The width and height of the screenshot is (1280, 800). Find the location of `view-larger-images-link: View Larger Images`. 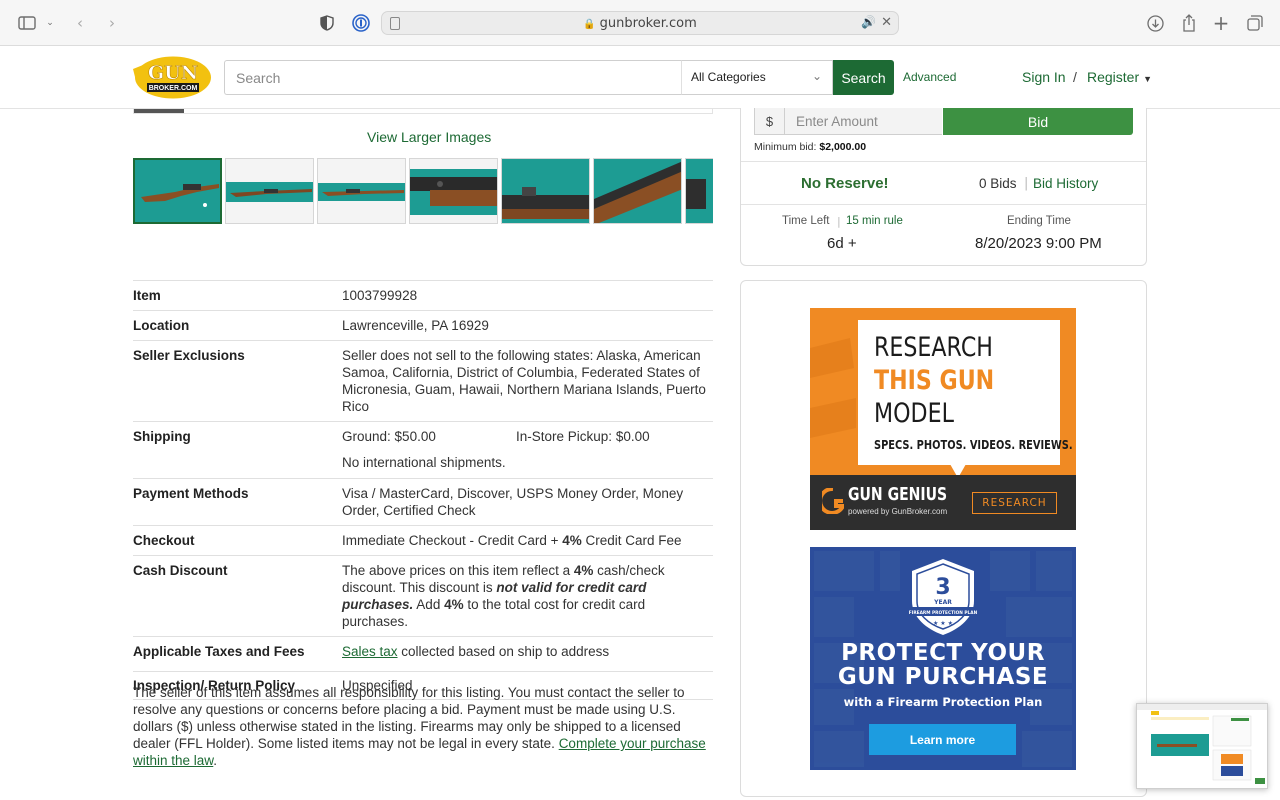

view-larger-images-link: View Larger Images is located at coordinates (429, 137).